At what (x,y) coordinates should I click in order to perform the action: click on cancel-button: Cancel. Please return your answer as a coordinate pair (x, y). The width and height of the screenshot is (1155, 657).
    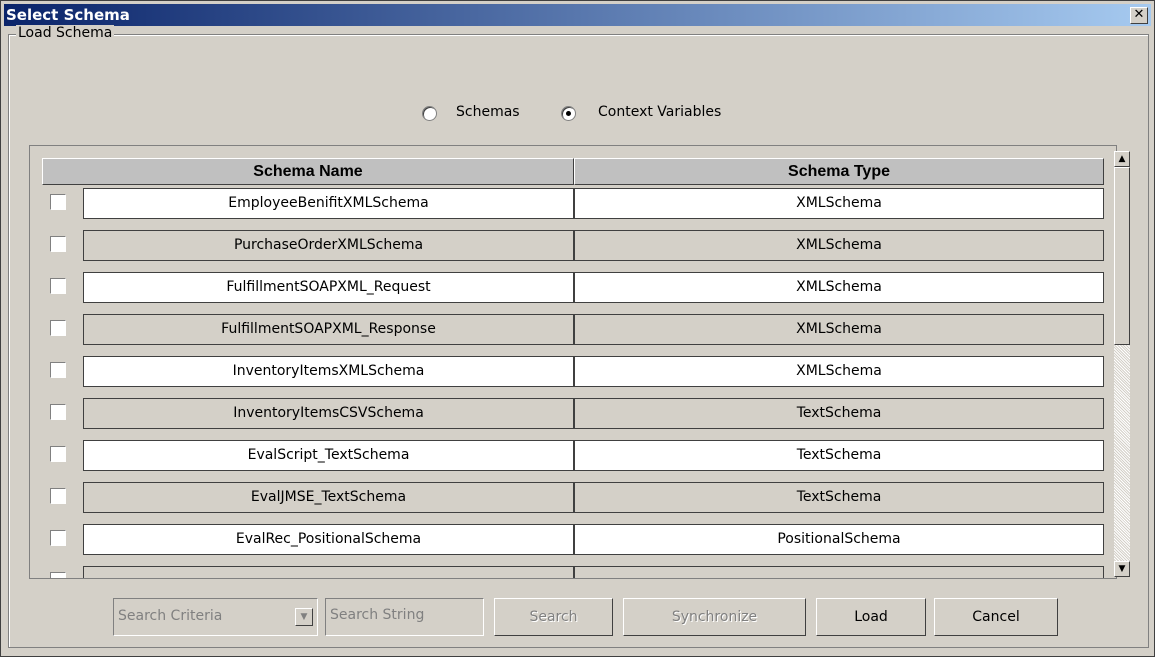
    Looking at the image, I should click on (996, 617).